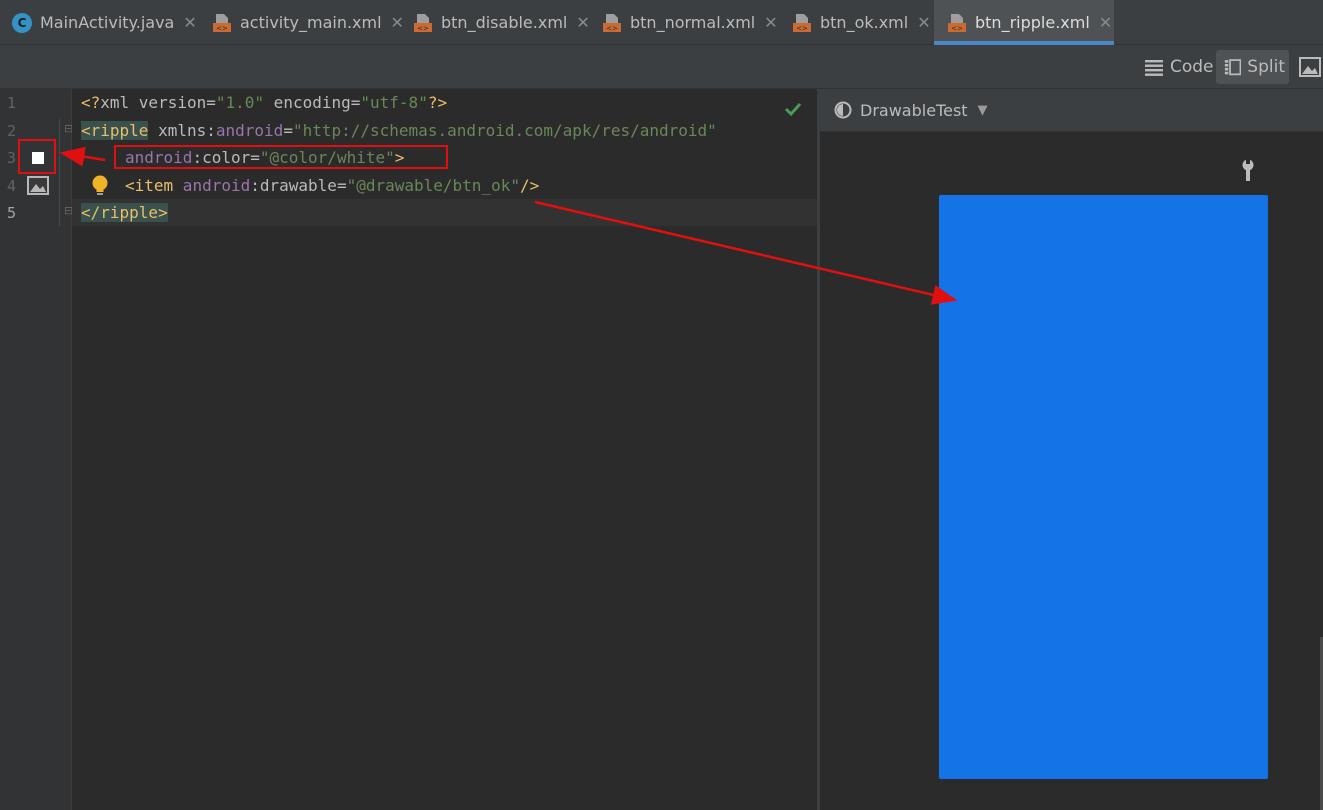  I want to click on tab-label: btn_ripple.xml, so click(1032, 22).